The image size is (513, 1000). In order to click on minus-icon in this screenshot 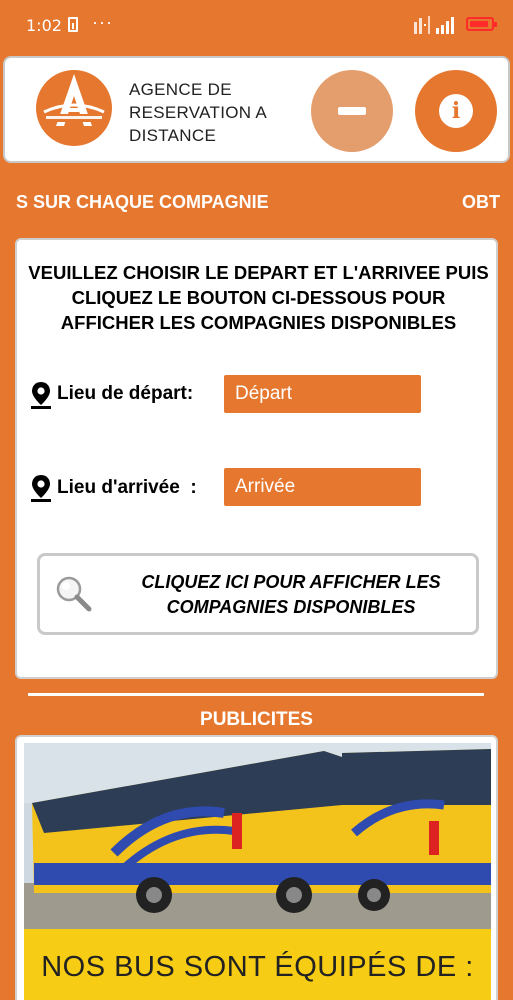, I will do `click(352, 111)`.